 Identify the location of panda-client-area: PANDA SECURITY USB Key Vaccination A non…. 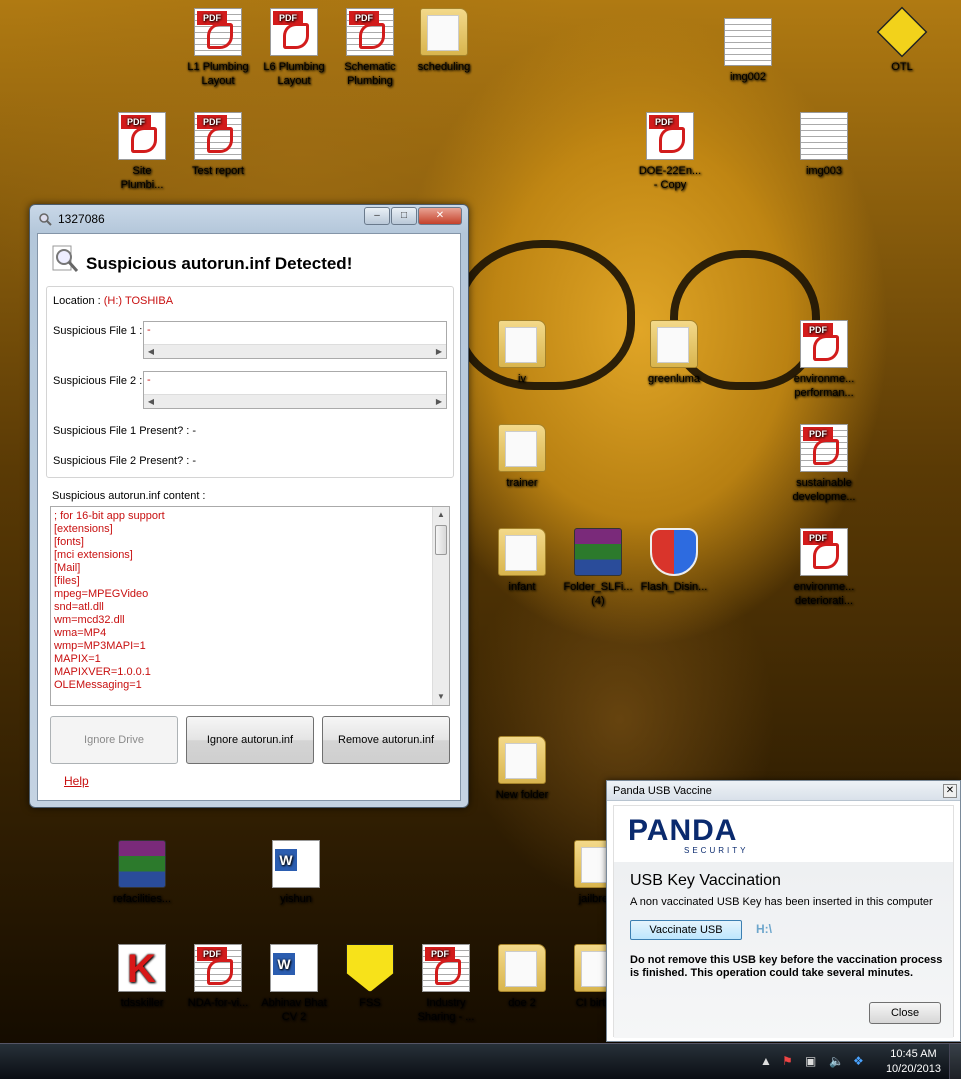
(783, 921).